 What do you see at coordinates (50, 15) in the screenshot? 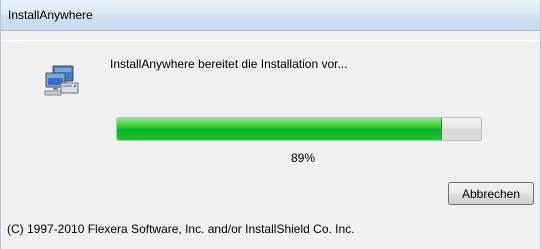
I see `window-title: InstallAnywhere` at bounding box center [50, 15].